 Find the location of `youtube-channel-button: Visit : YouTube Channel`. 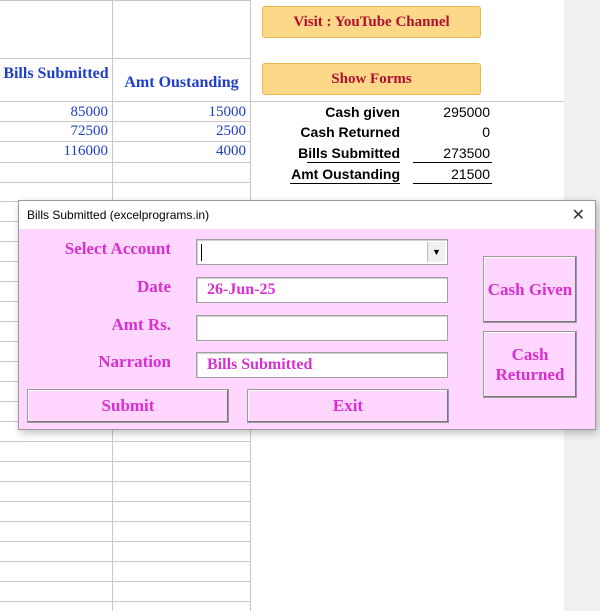

youtube-channel-button: Visit : YouTube Channel is located at coordinates (371, 22).